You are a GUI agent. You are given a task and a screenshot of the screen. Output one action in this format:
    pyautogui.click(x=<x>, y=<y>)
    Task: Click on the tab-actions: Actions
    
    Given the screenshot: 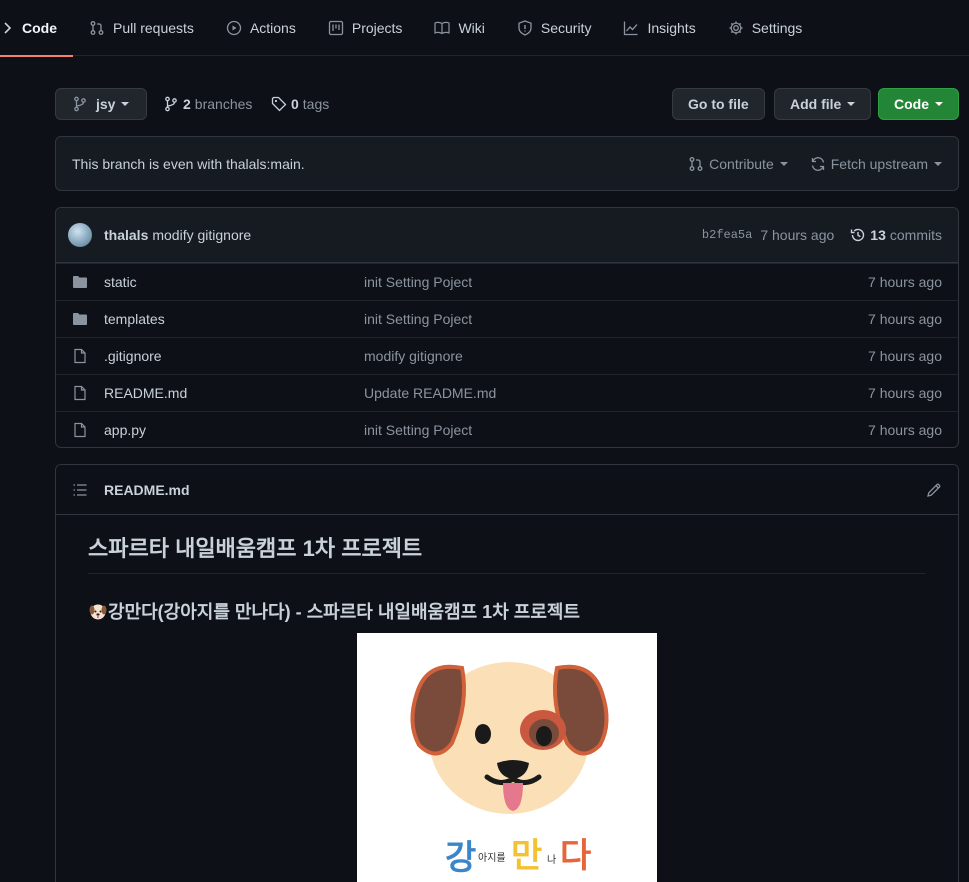 What is the action you would take?
    pyautogui.click(x=261, y=28)
    